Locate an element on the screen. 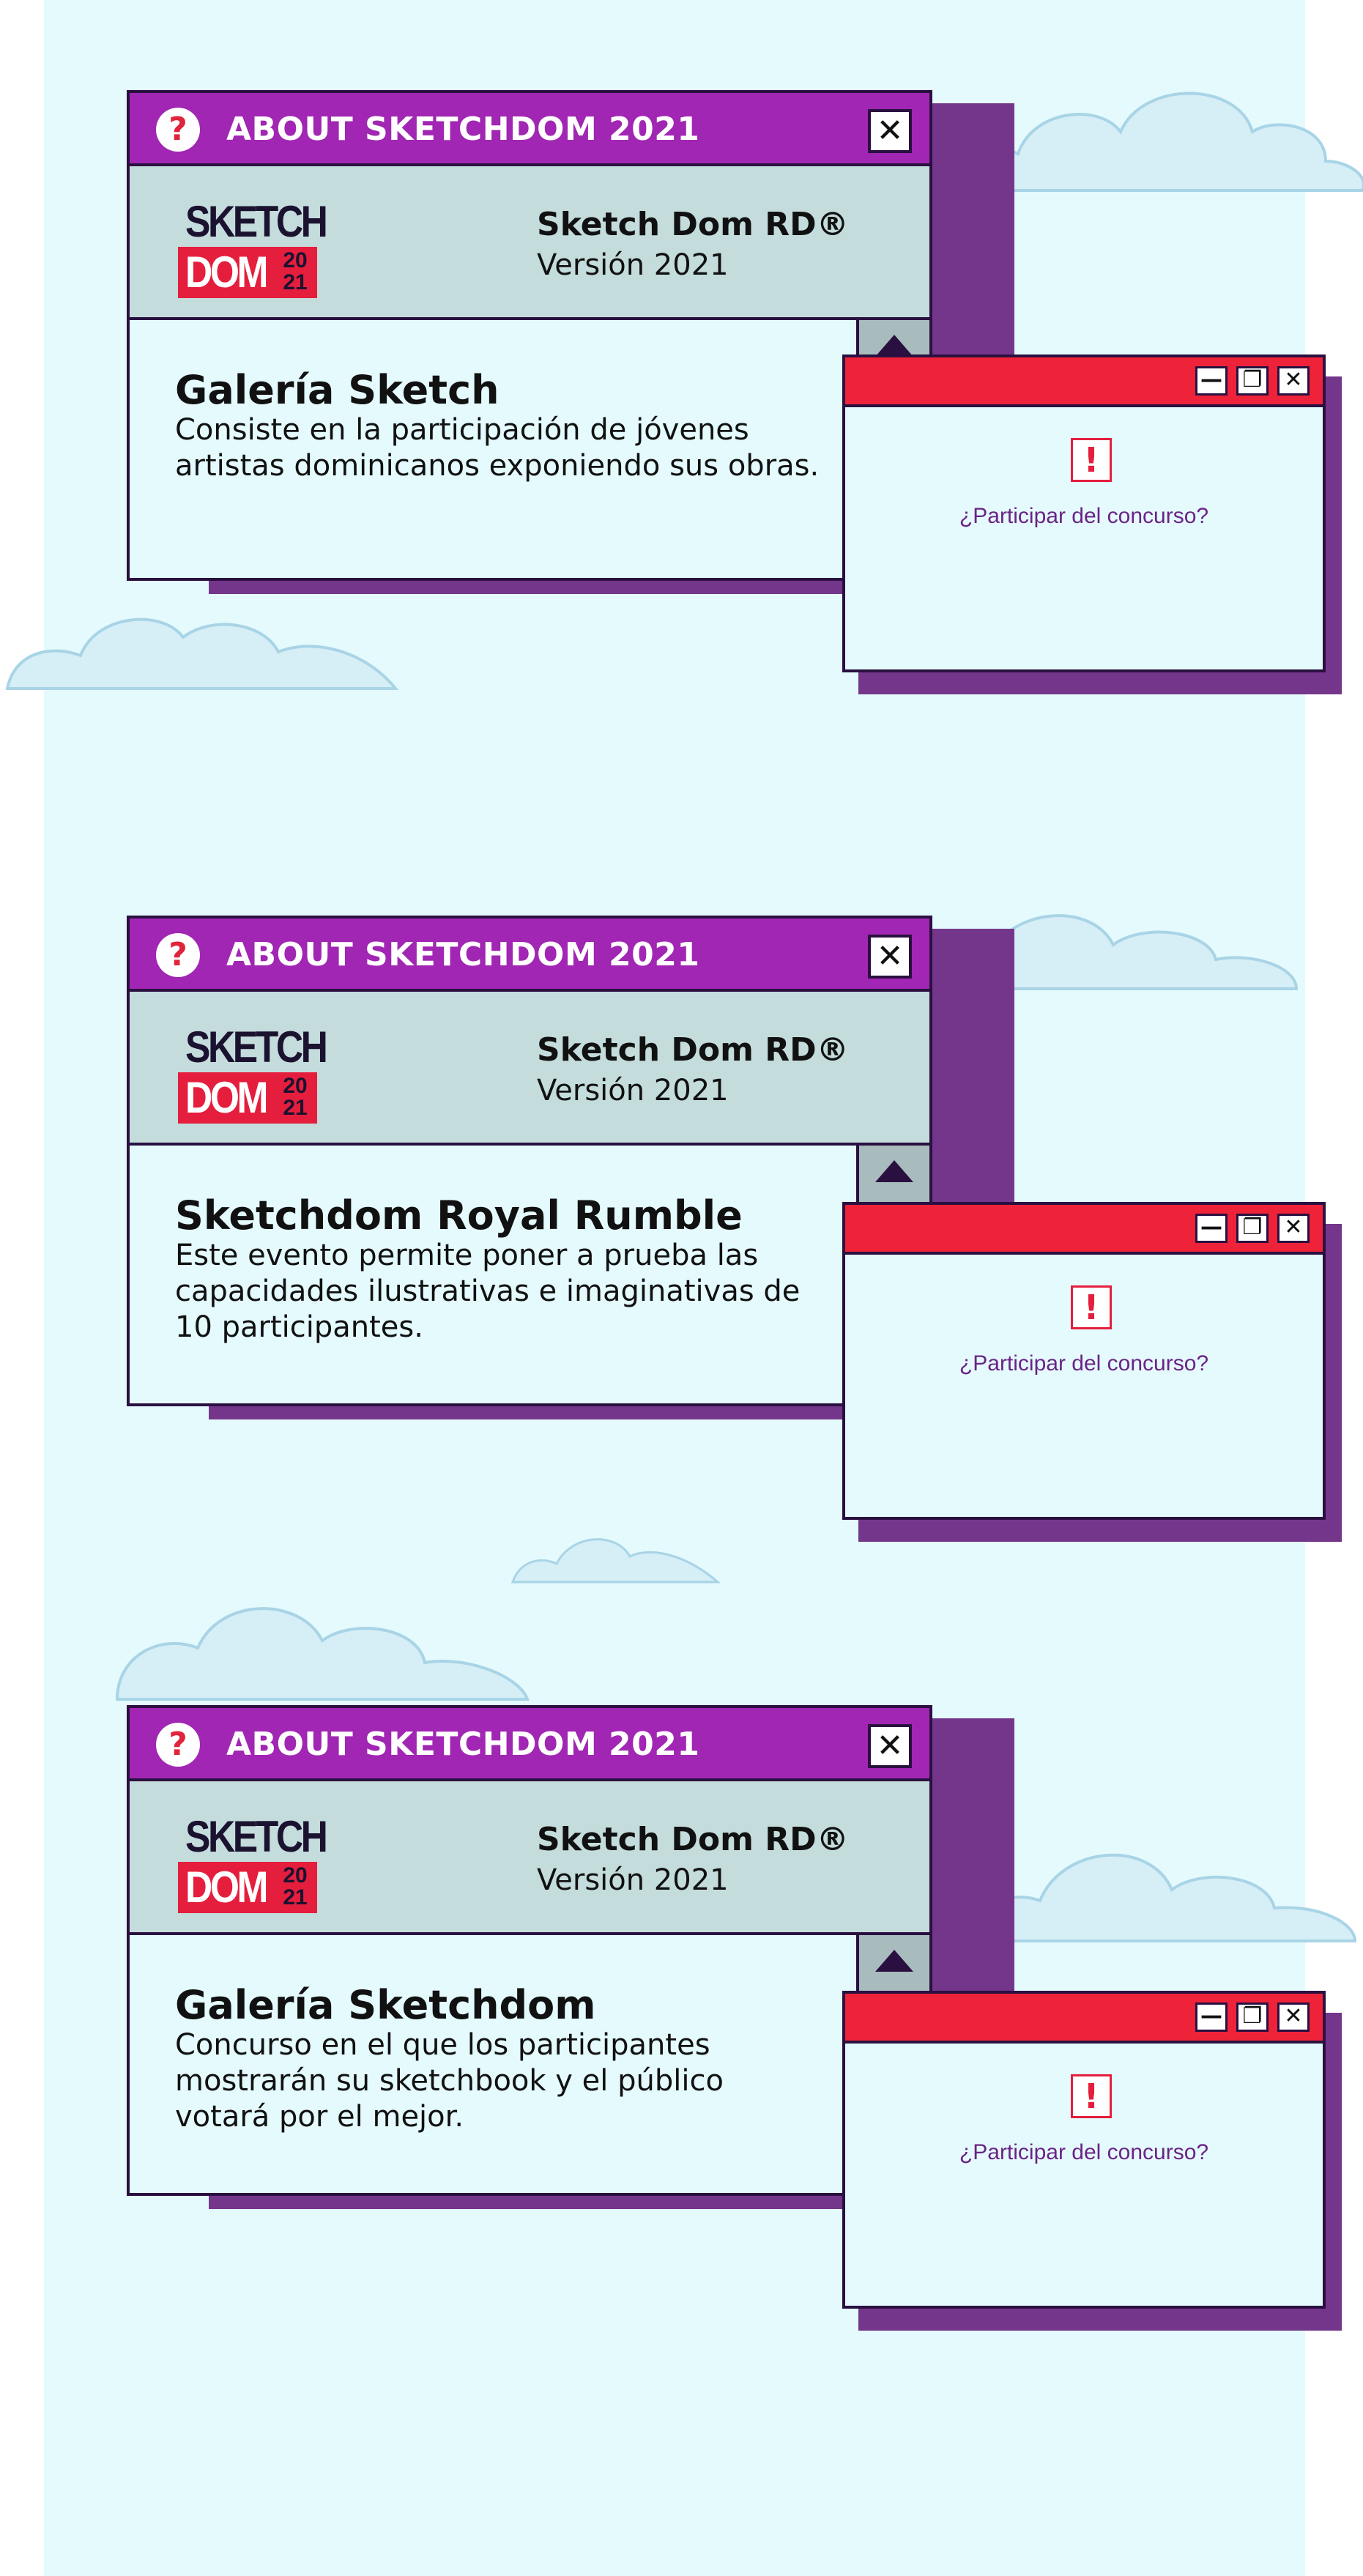  event-title: Galería Sketchdom is located at coordinates (385, 2005).